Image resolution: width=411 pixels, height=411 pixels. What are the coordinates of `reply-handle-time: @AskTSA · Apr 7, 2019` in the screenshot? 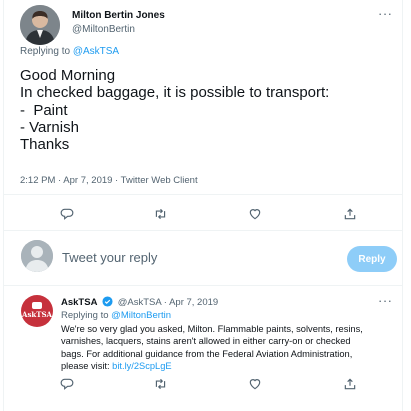 It's located at (168, 302).